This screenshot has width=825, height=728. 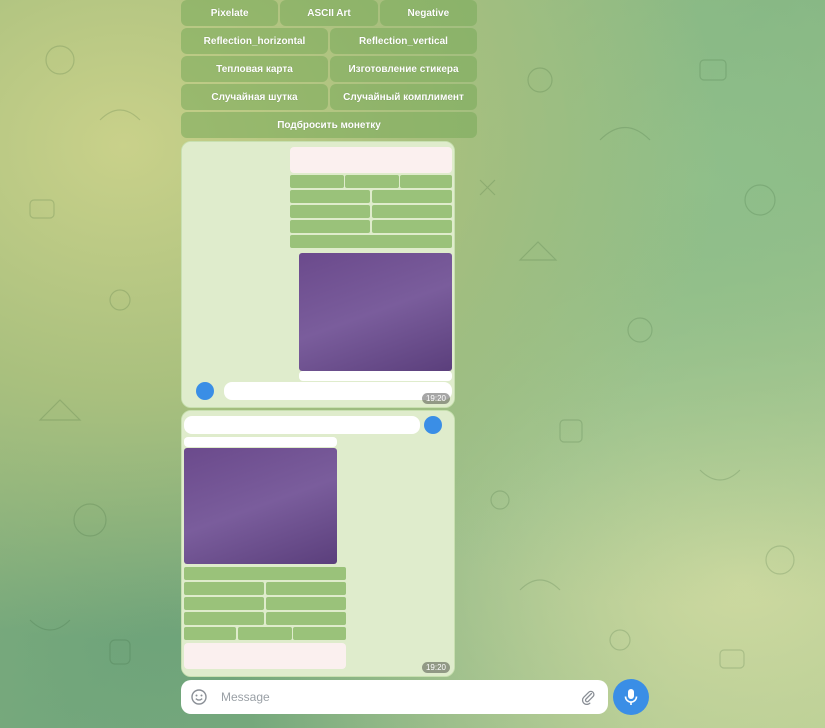 I want to click on microphone-icon, so click(x=631, y=697).